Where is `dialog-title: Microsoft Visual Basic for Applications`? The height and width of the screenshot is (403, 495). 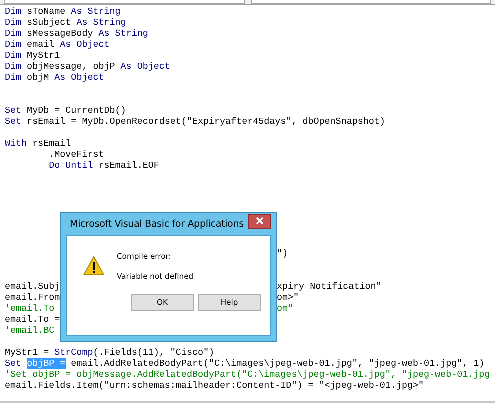 dialog-title: Microsoft Visual Basic for Applications is located at coordinates (156, 224).